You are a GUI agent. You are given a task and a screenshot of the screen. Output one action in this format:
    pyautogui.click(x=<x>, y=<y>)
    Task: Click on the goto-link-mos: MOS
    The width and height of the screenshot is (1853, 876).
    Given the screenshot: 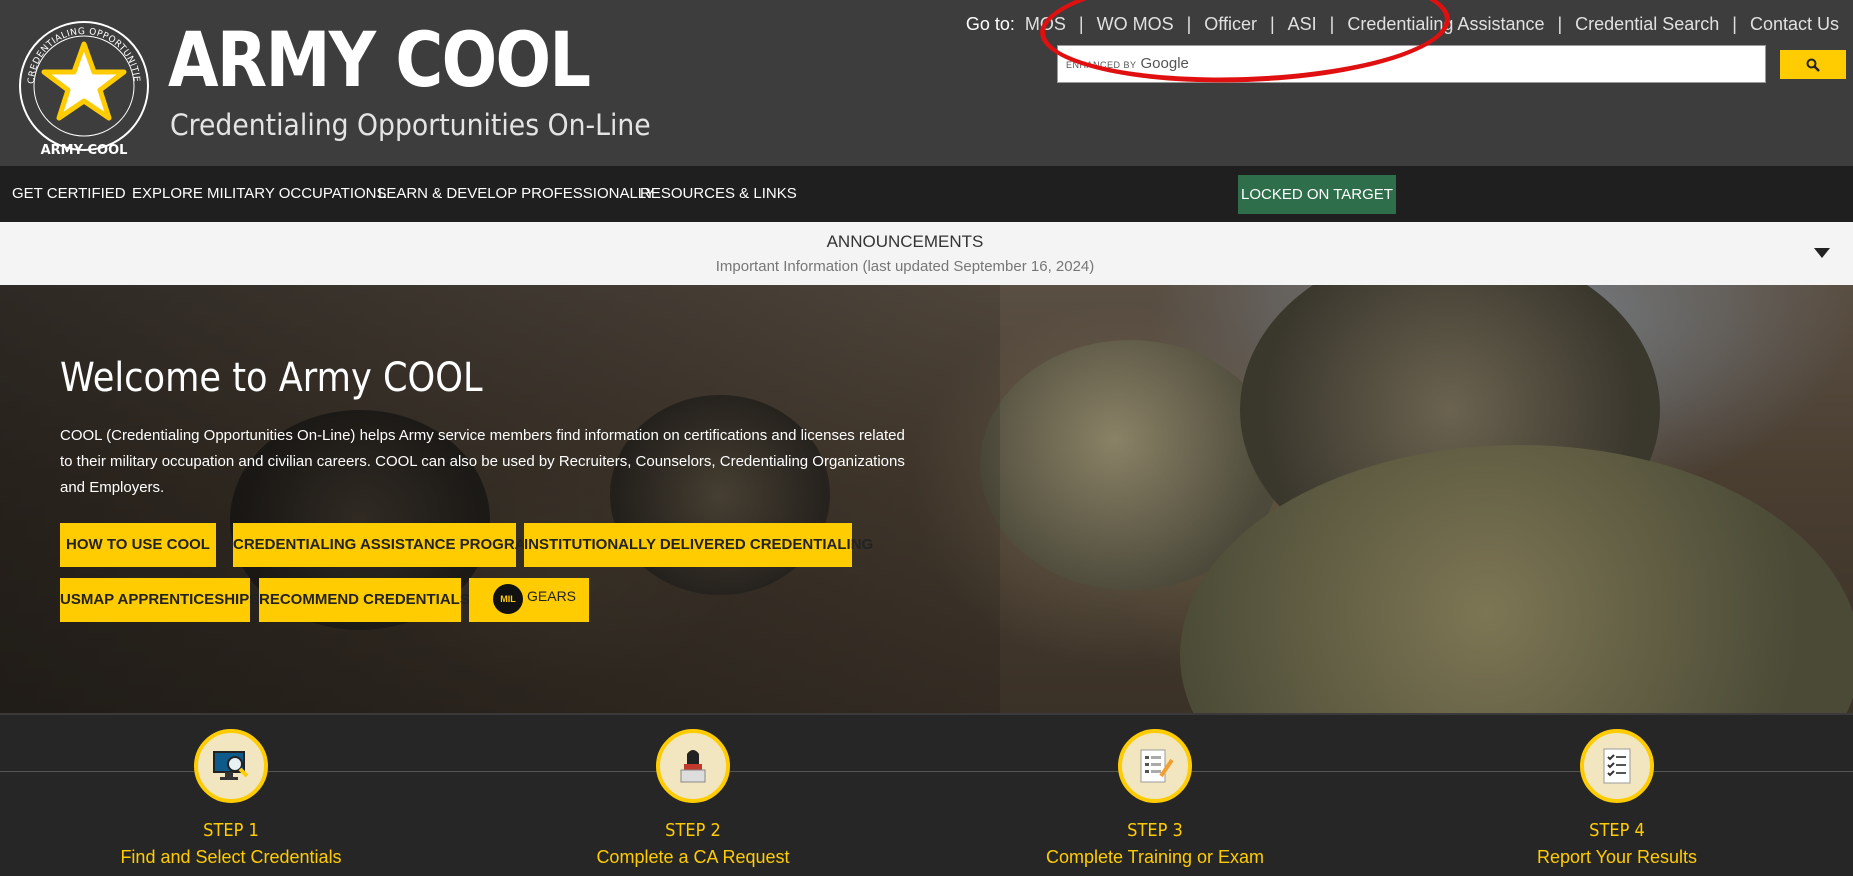 What is the action you would take?
    pyautogui.click(x=1045, y=24)
    